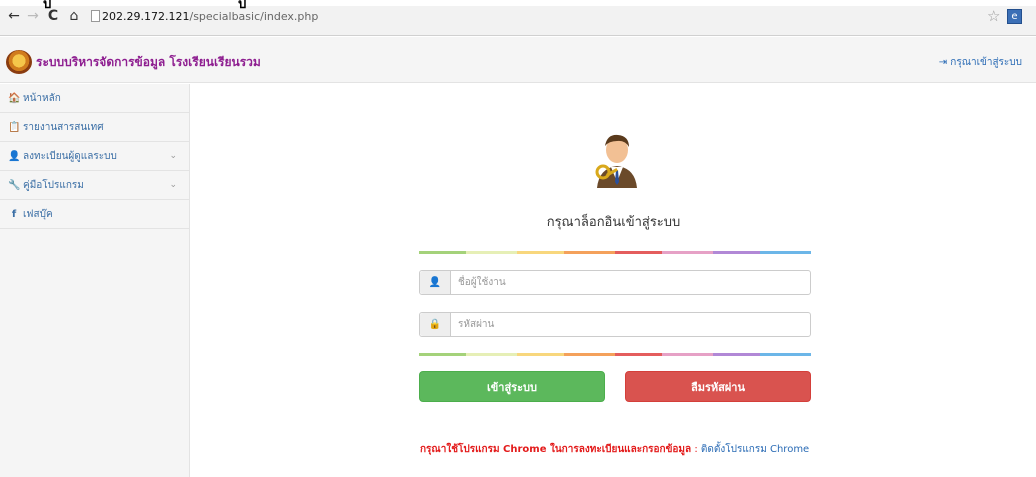 The height and width of the screenshot is (477, 1036). What do you see at coordinates (38, 214) in the screenshot?
I see `sidebar-item-label: เฟสบุ๊ค` at bounding box center [38, 214].